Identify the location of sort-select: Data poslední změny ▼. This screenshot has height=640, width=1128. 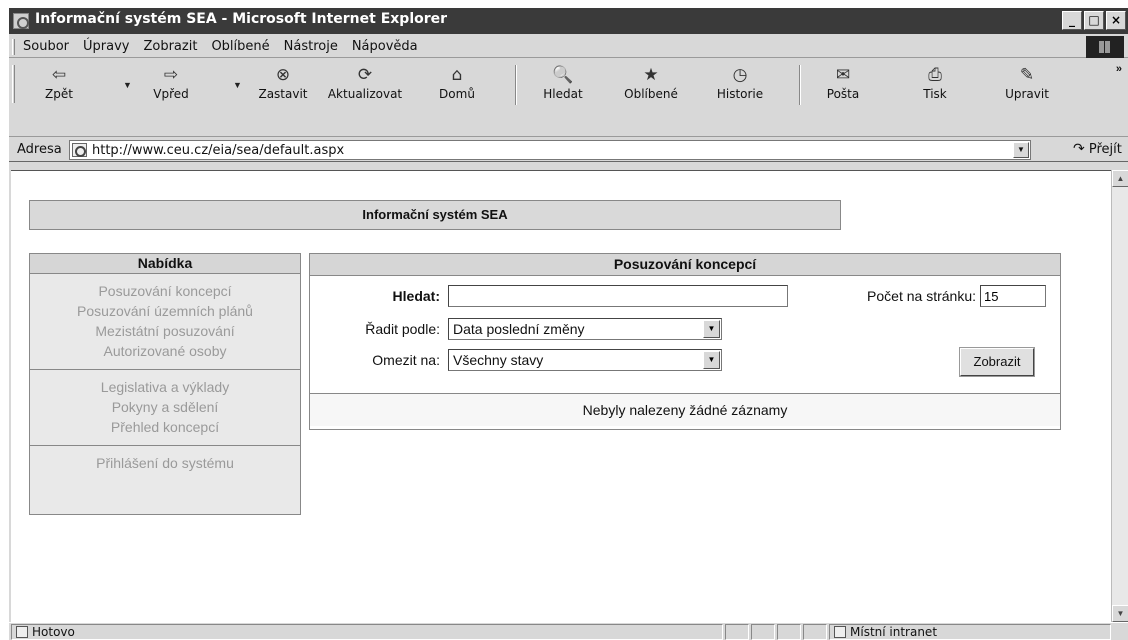
(585, 329).